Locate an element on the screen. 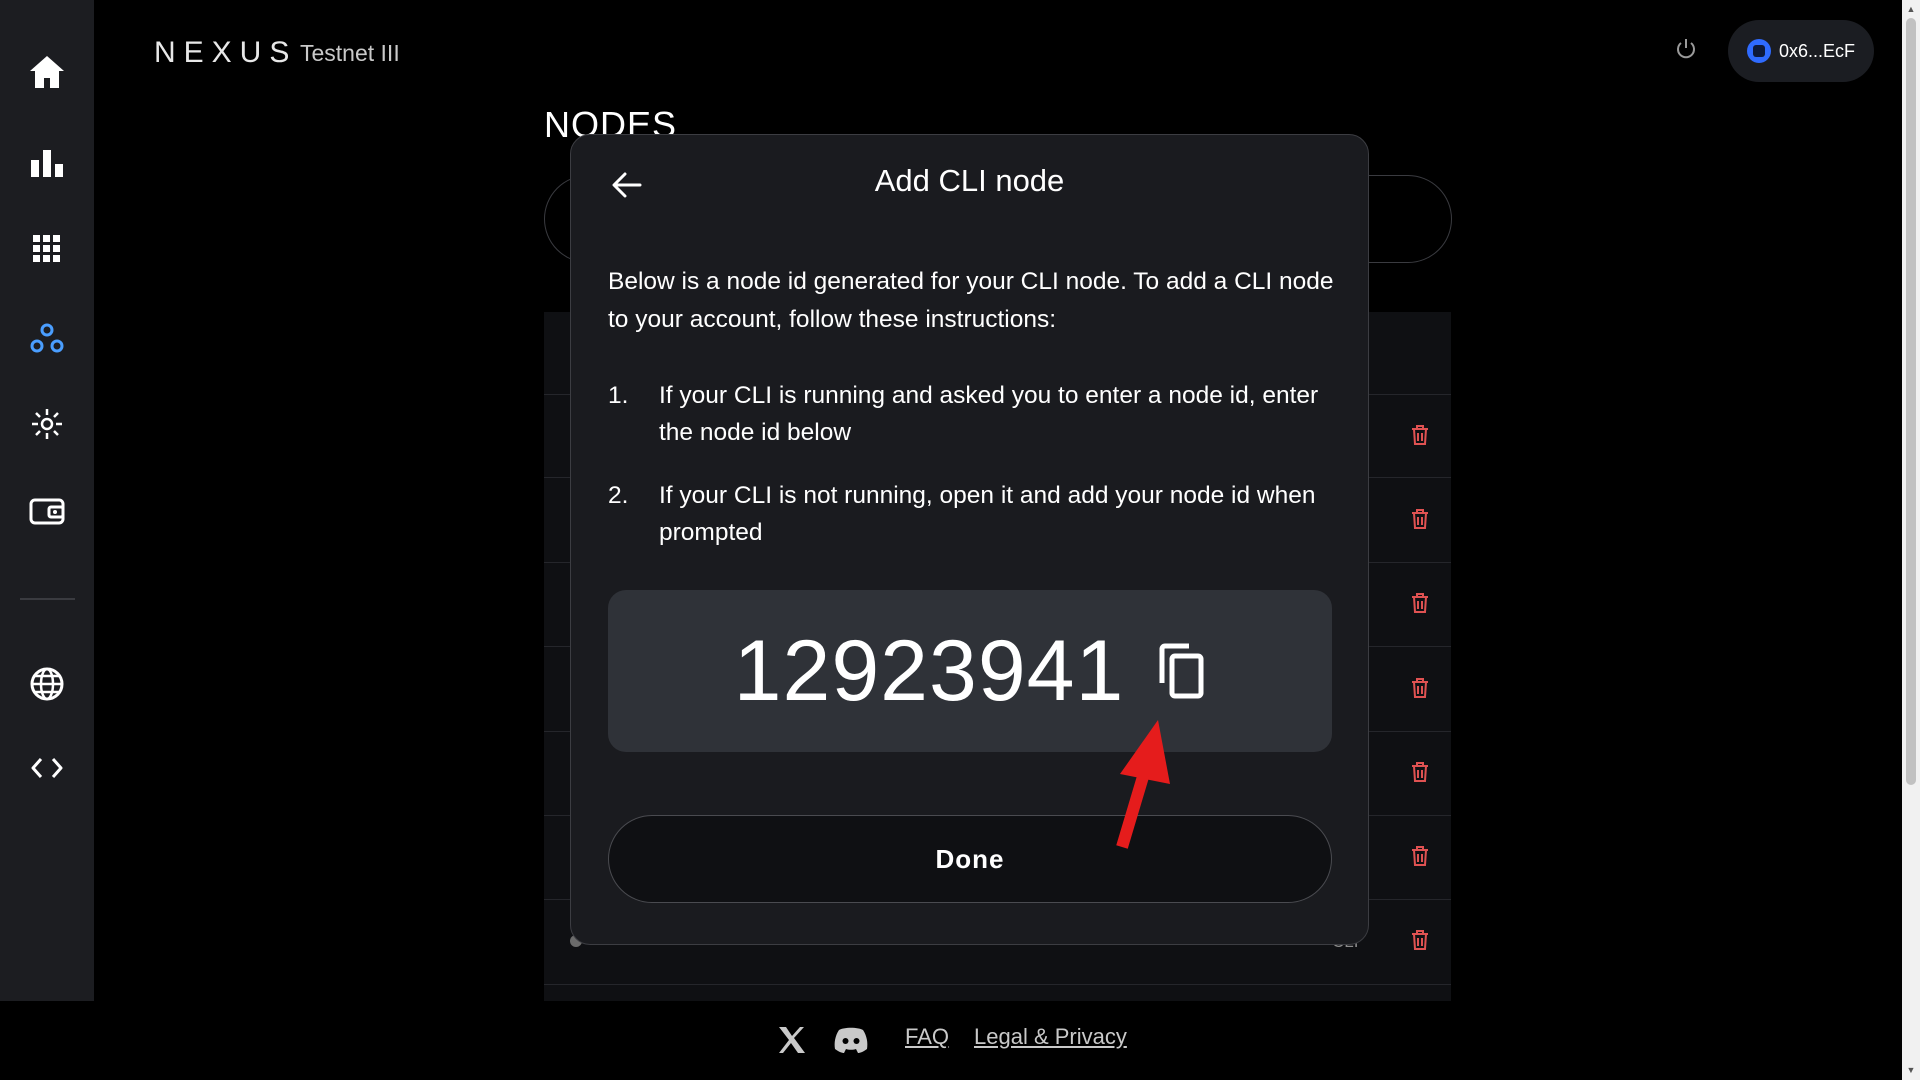 The width and height of the screenshot is (1920, 1080). wallet-address: 0x6...EcF is located at coordinates (1817, 50).